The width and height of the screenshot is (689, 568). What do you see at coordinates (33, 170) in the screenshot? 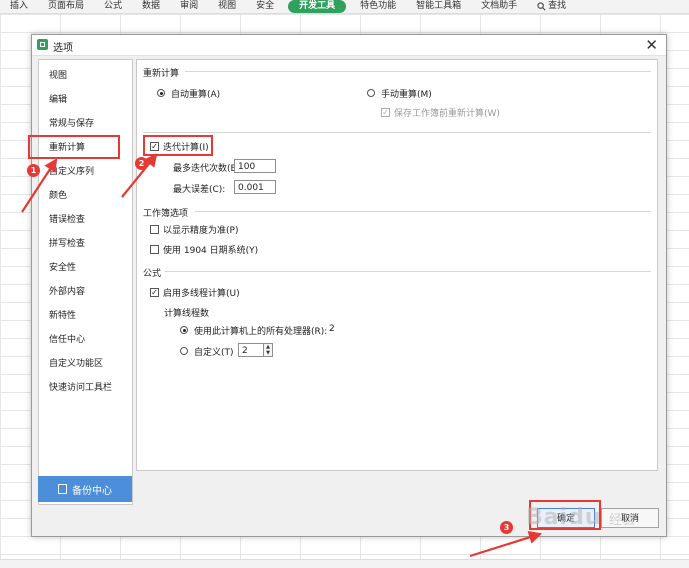
I see `step-badge-1: 1` at bounding box center [33, 170].